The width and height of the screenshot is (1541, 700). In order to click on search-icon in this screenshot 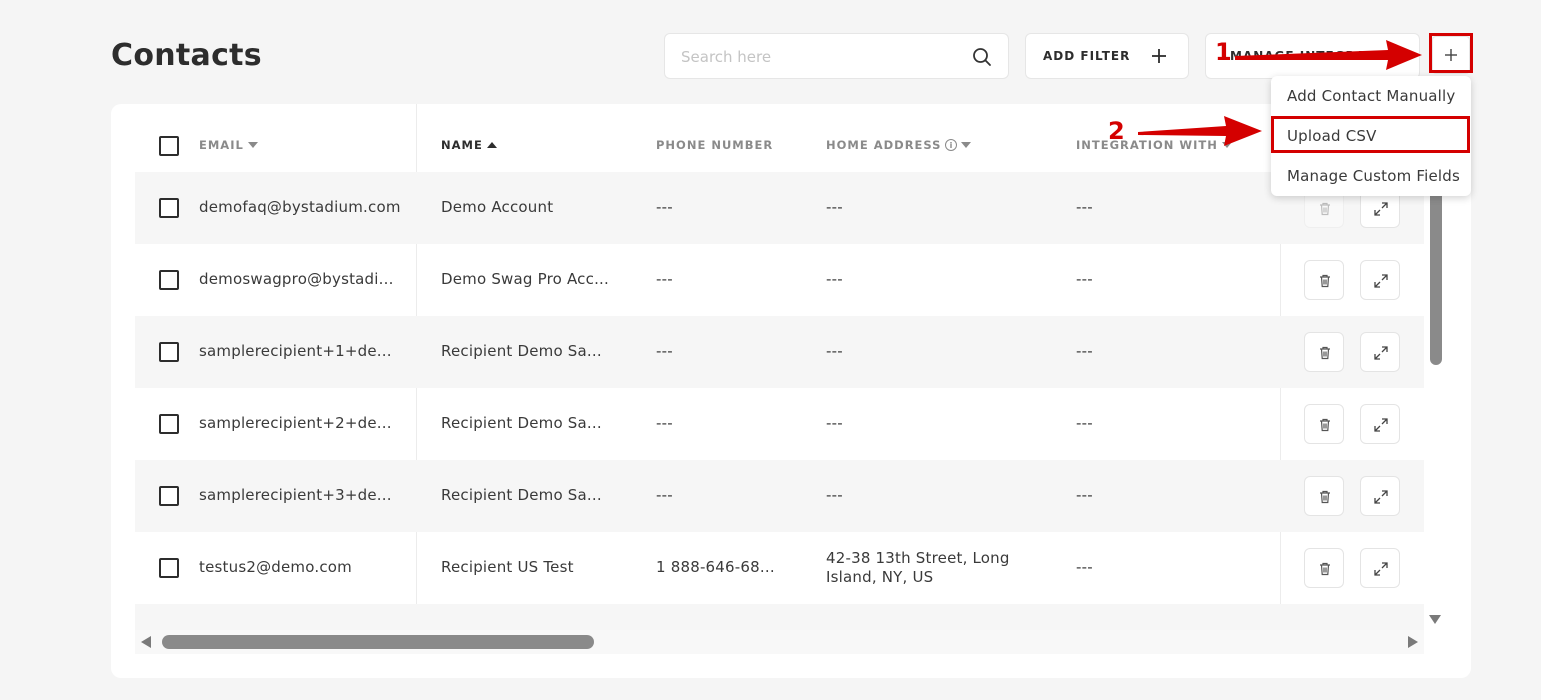, I will do `click(982, 57)`.